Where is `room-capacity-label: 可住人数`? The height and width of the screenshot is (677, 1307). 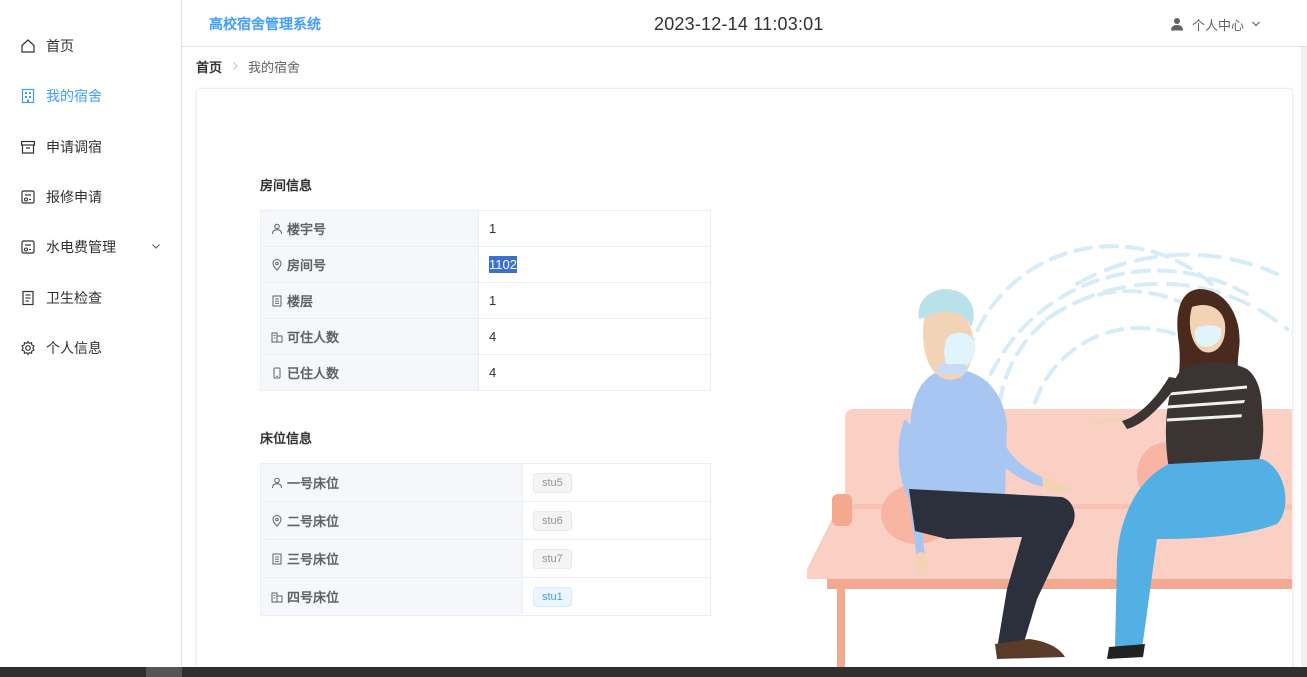 room-capacity-label: 可住人数 is located at coordinates (313, 337).